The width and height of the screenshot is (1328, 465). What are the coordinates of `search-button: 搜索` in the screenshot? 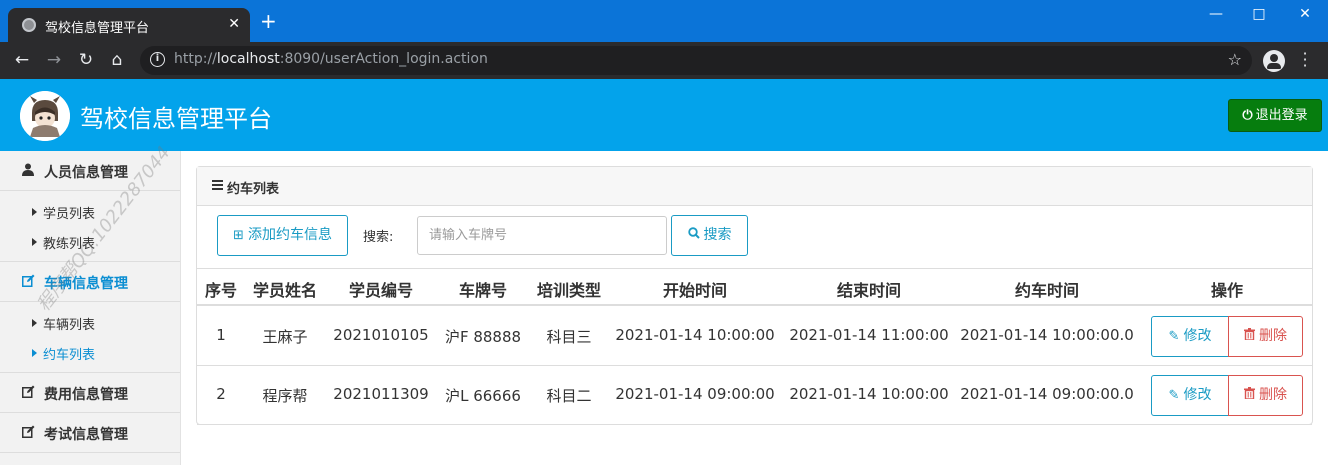 It's located at (709, 235).